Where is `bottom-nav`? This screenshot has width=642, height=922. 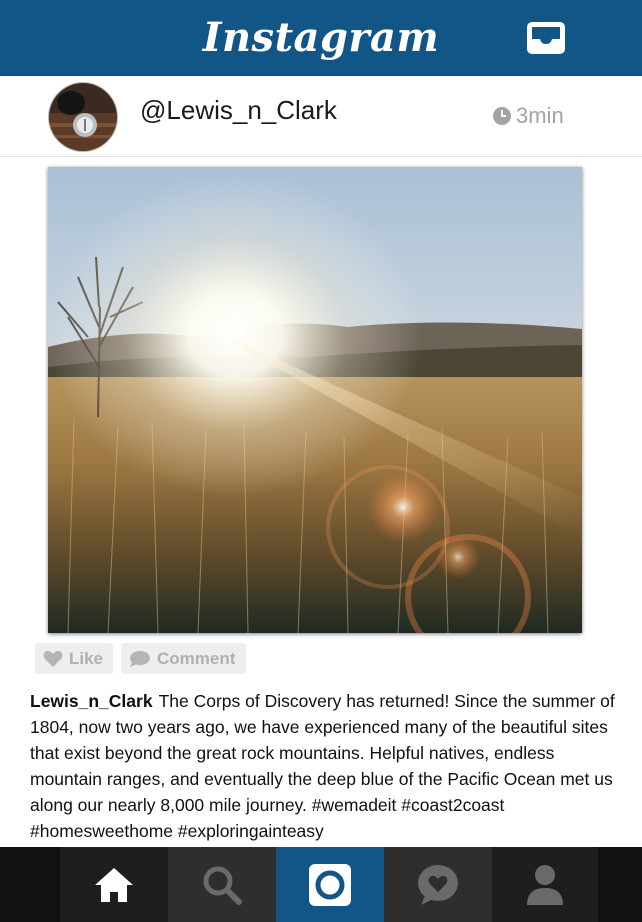 bottom-nav is located at coordinates (321, 884).